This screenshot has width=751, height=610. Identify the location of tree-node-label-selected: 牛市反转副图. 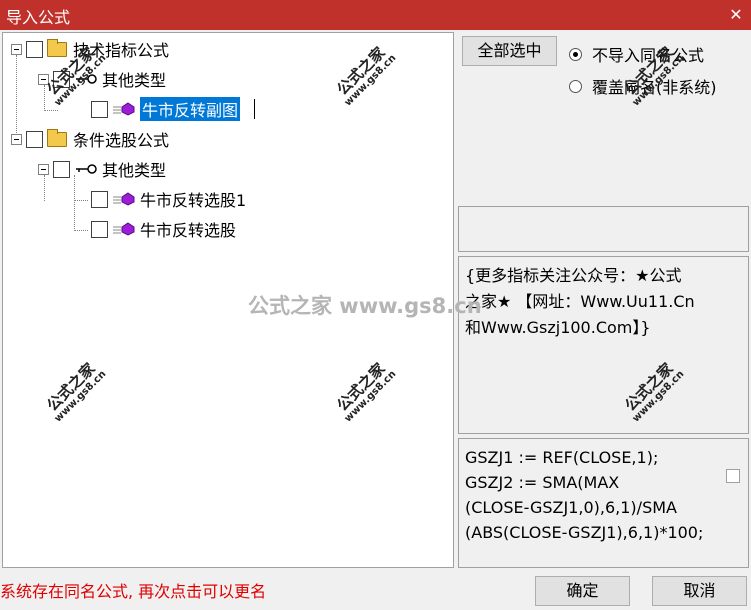
(190, 109).